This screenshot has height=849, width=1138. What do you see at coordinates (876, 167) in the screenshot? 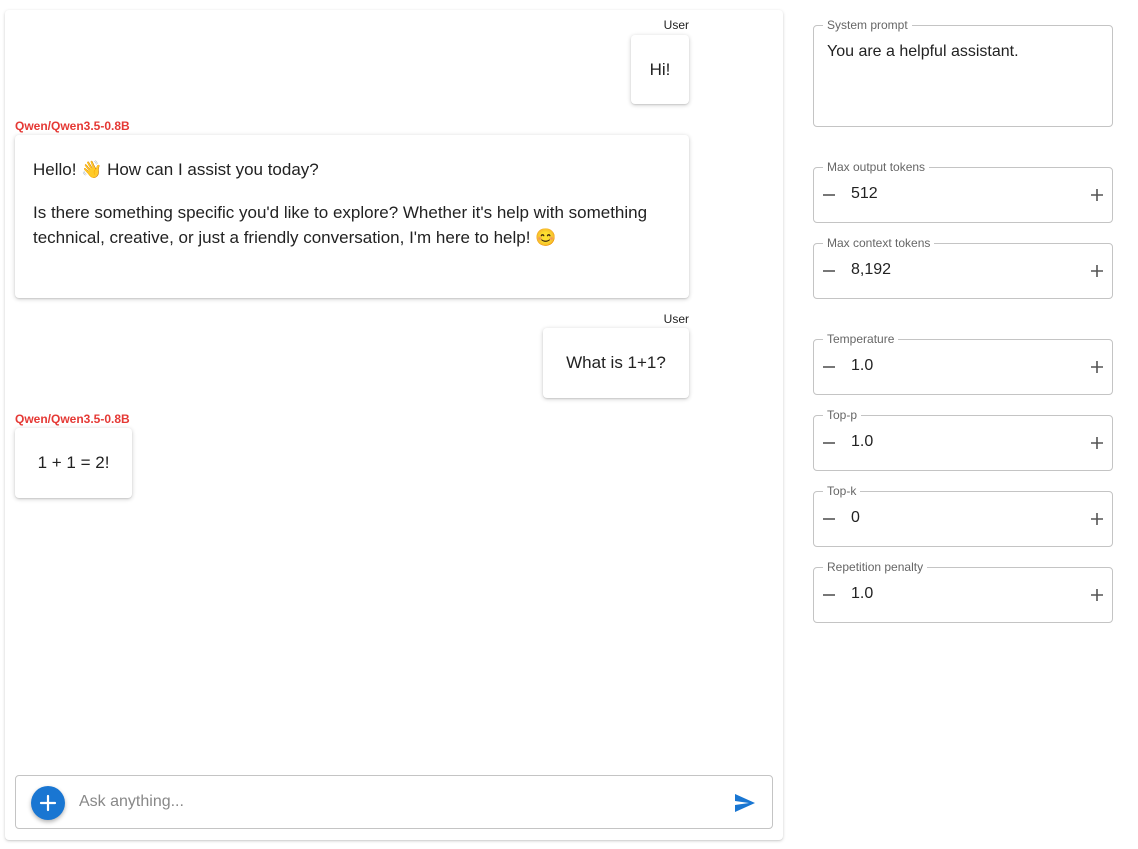
I see `field-label: Max output tokens` at bounding box center [876, 167].